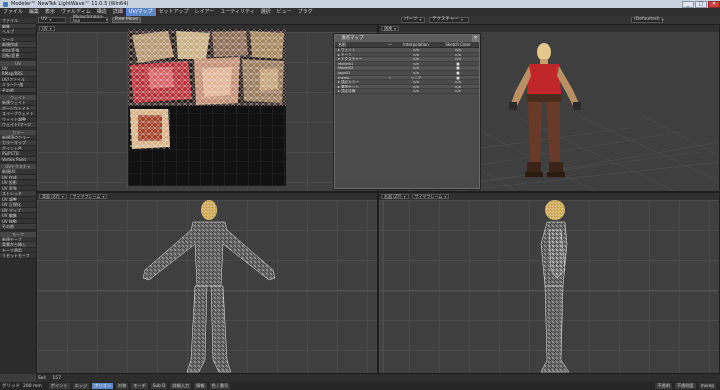 The image size is (720, 390). I want to click on close-icon: ✕, so click(475, 38).